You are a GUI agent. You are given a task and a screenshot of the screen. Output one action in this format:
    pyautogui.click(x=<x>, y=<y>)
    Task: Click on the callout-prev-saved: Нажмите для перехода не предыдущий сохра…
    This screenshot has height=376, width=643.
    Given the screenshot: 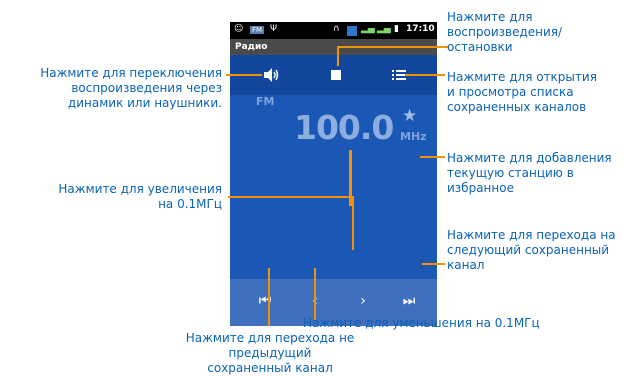 What is the action you would take?
    pyautogui.click(x=270, y=353)
    